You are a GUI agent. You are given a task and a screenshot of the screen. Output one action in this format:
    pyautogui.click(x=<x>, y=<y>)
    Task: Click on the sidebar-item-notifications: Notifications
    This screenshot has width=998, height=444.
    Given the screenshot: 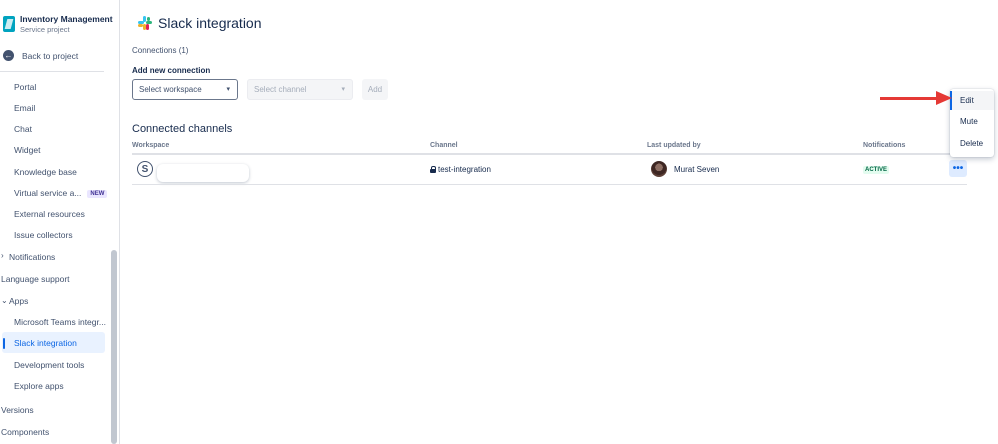 What is the action you would take?
    pyautogui.click(x=32, y=257)
    